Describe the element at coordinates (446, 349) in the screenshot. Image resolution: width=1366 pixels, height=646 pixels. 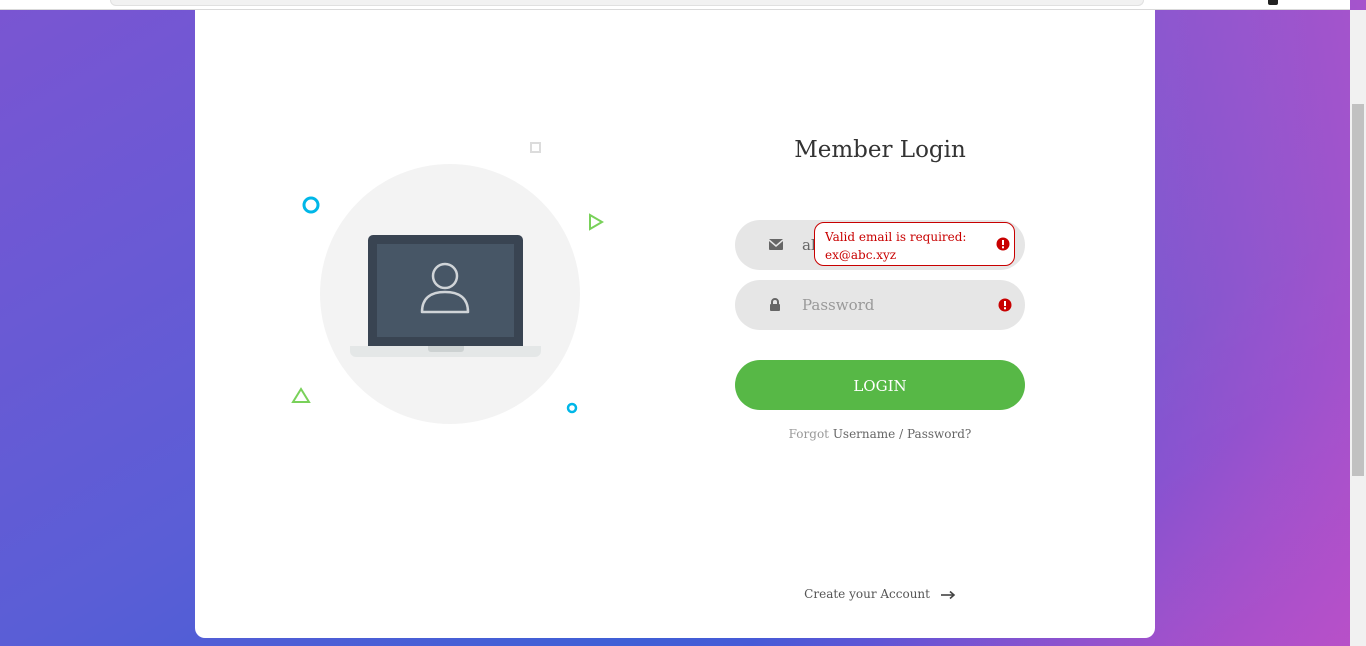
I see `laptop-notch` at that location.